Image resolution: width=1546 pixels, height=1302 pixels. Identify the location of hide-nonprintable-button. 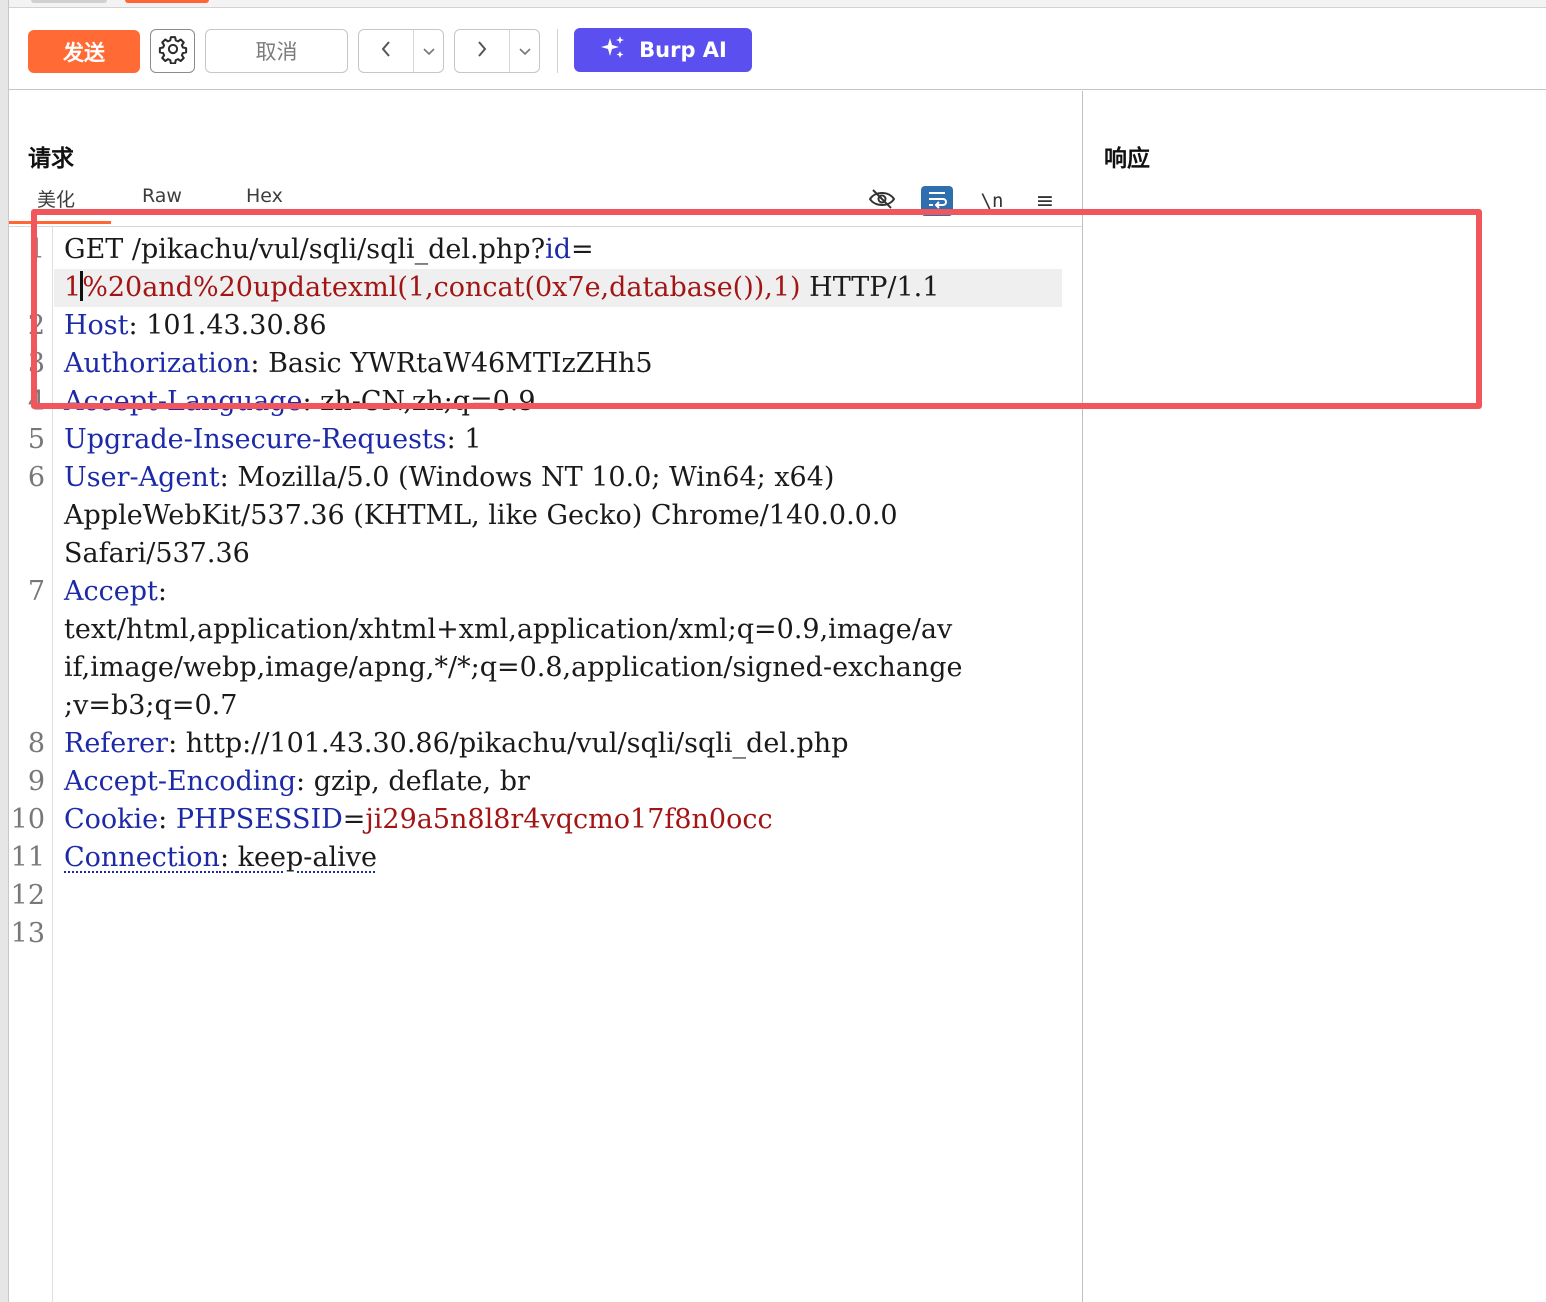
(882, 201).